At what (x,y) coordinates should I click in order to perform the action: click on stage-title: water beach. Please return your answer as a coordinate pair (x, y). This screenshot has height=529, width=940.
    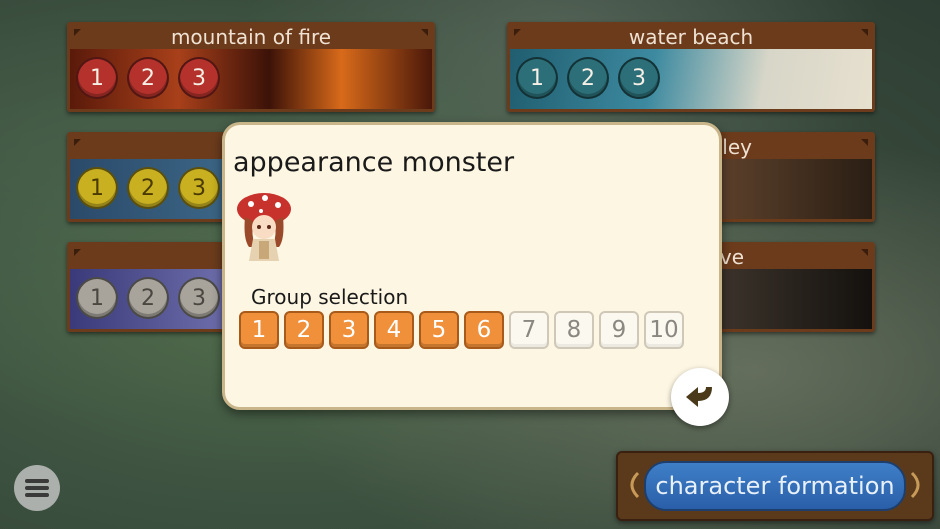
    Looking at the image, I should click on (691, 37).